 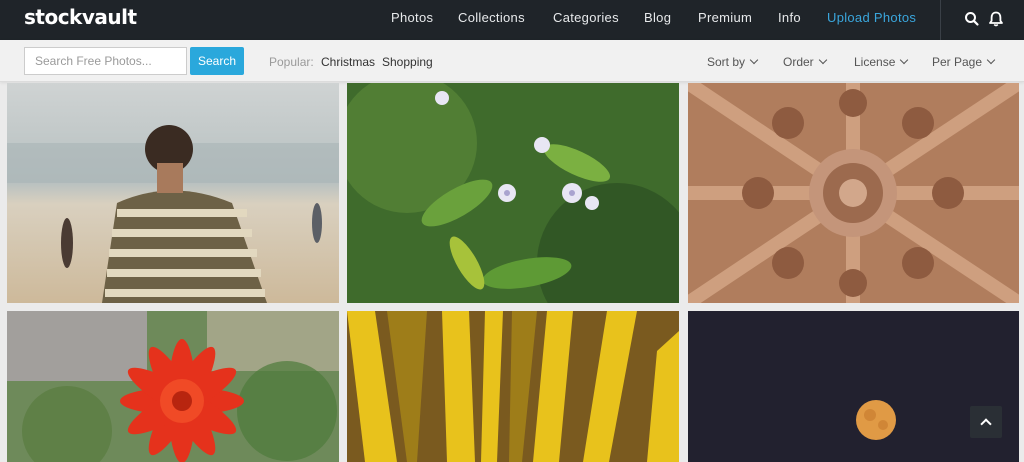 I want to click on license-dropdown: License, so click(x=881, y=62).